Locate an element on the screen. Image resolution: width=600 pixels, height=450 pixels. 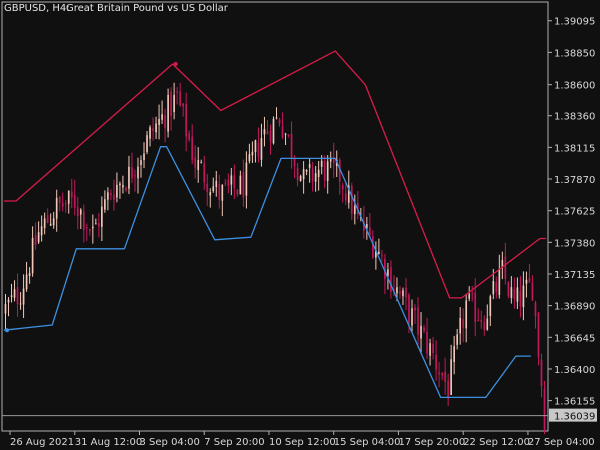
price-label: 1.37380 is located at coordinates (574, 243).